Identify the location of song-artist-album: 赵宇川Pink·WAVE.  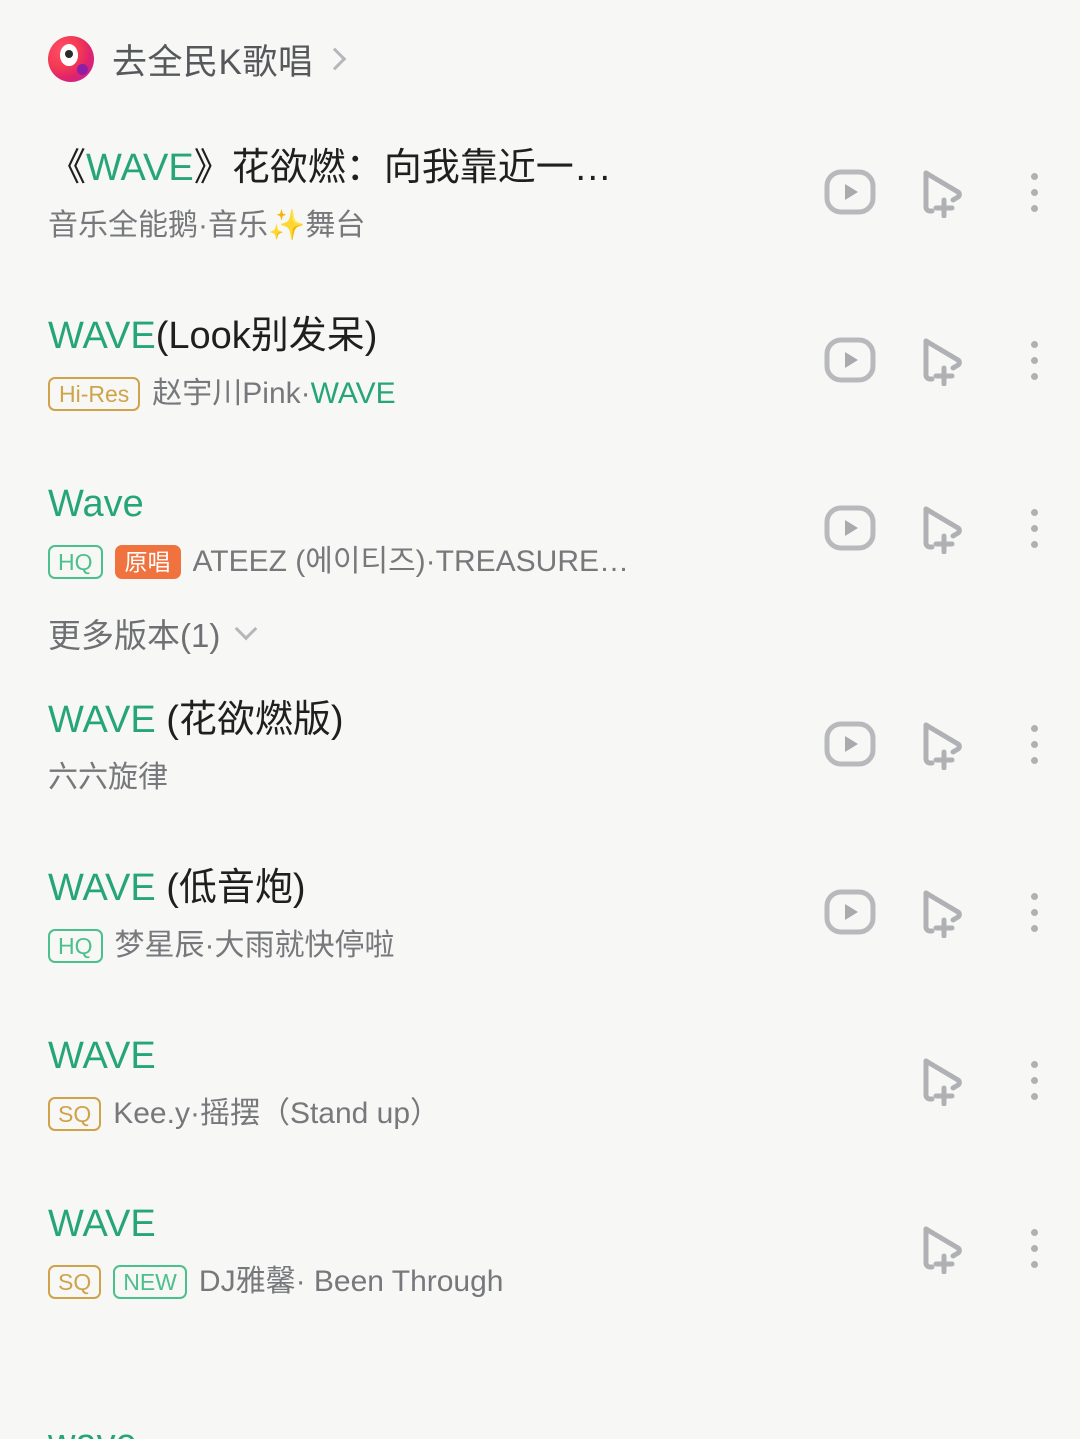
(273, 394).